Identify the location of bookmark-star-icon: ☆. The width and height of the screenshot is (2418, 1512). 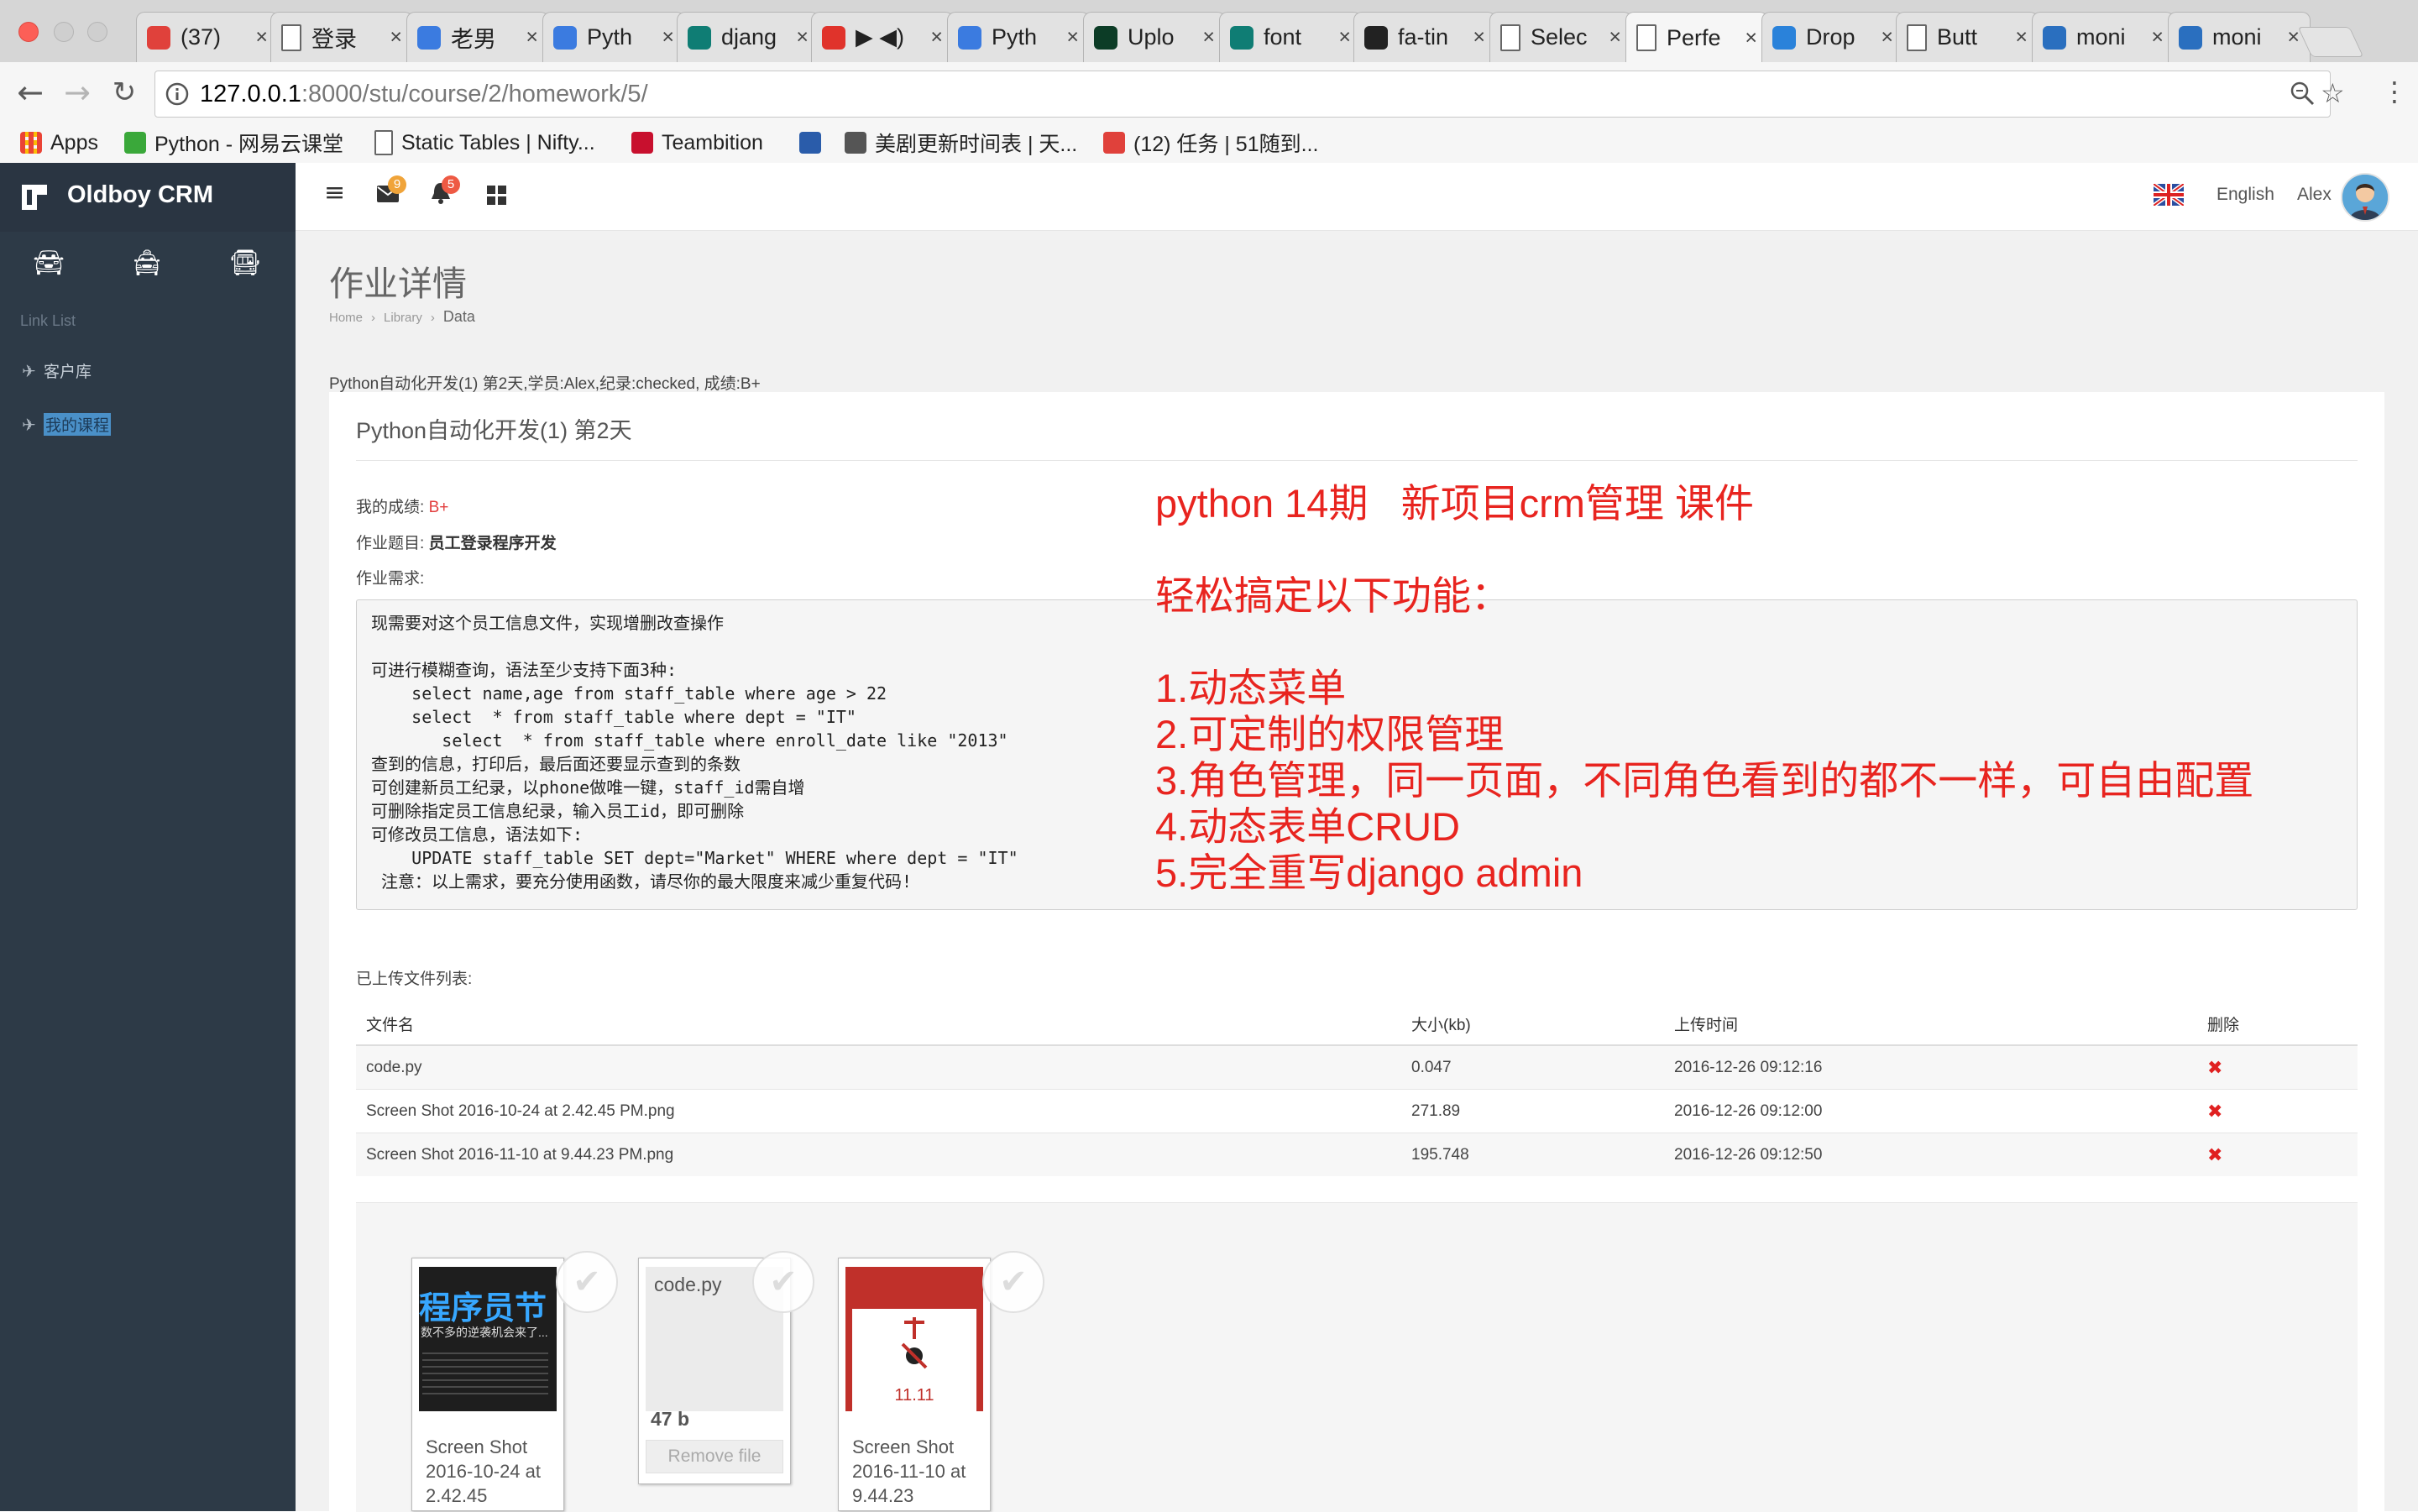
(2333, 93).